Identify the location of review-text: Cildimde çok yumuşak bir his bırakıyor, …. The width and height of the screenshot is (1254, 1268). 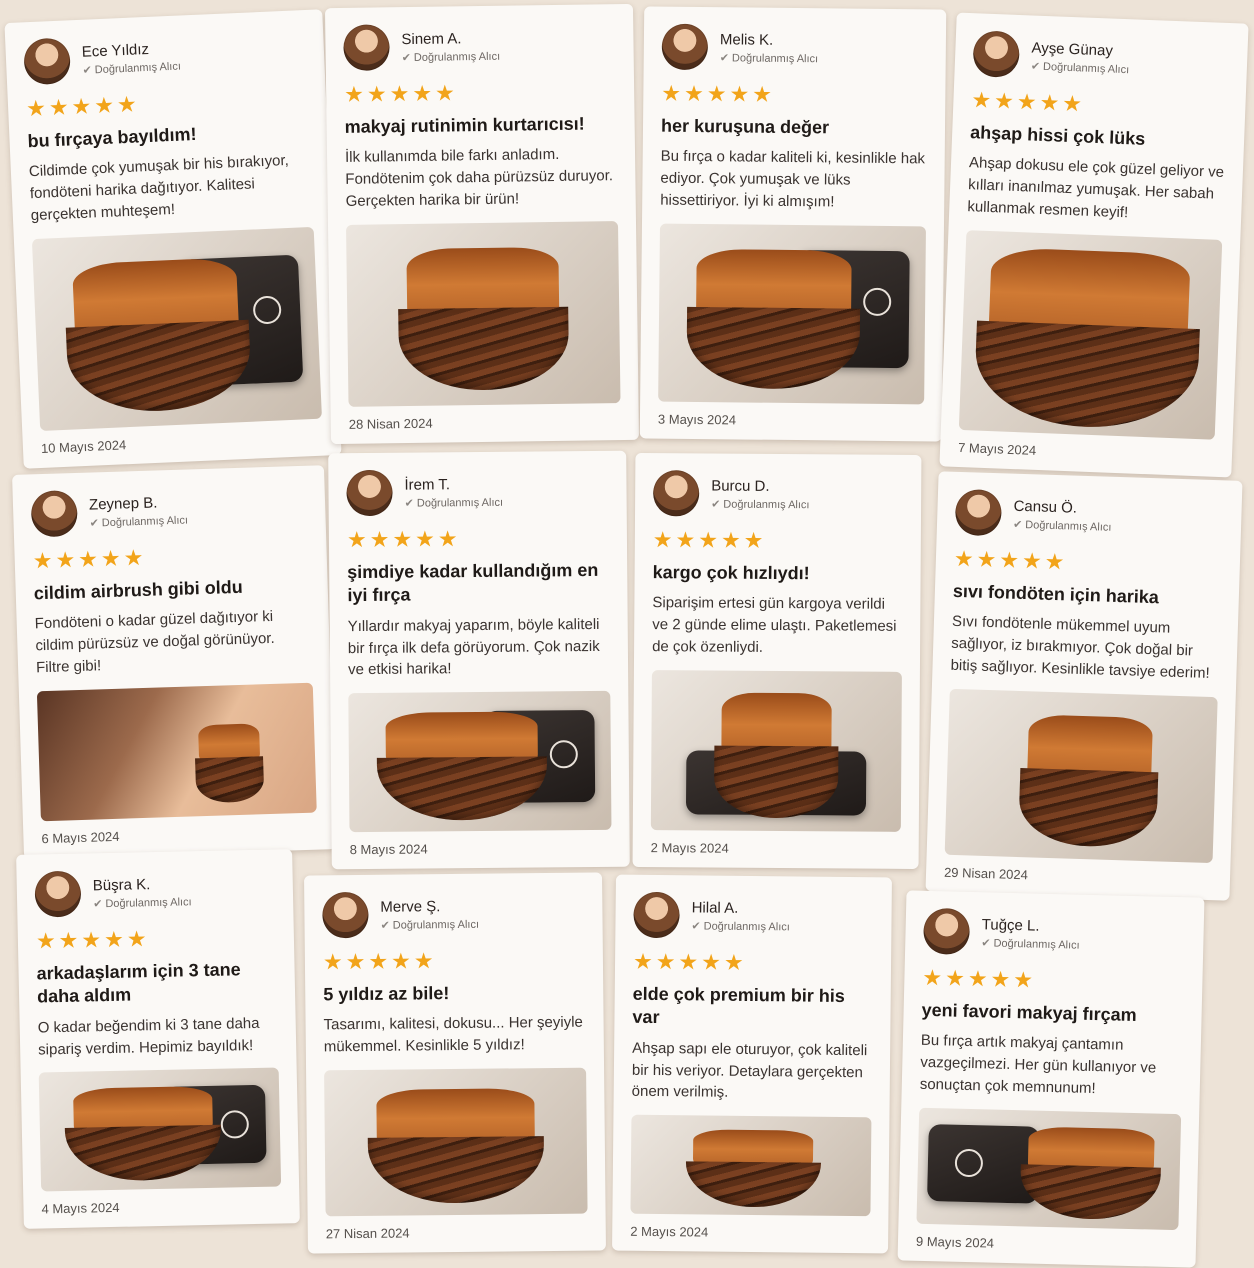
(159, 188).